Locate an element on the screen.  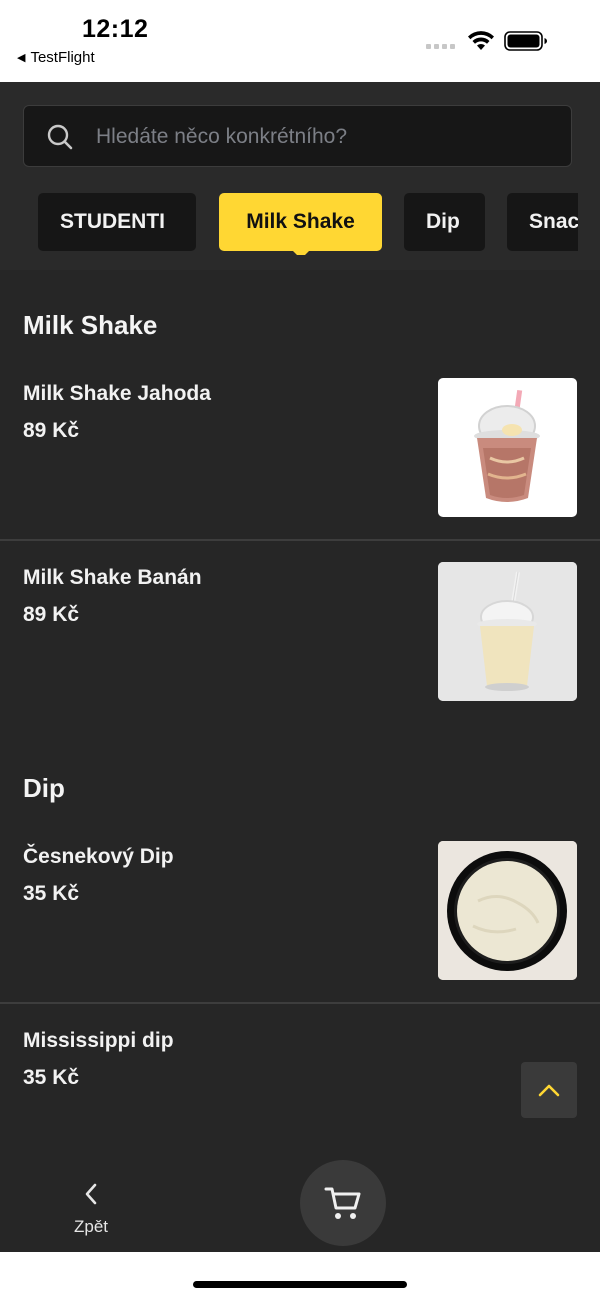
garlic-dip-image is located at coordinates (507, 910).